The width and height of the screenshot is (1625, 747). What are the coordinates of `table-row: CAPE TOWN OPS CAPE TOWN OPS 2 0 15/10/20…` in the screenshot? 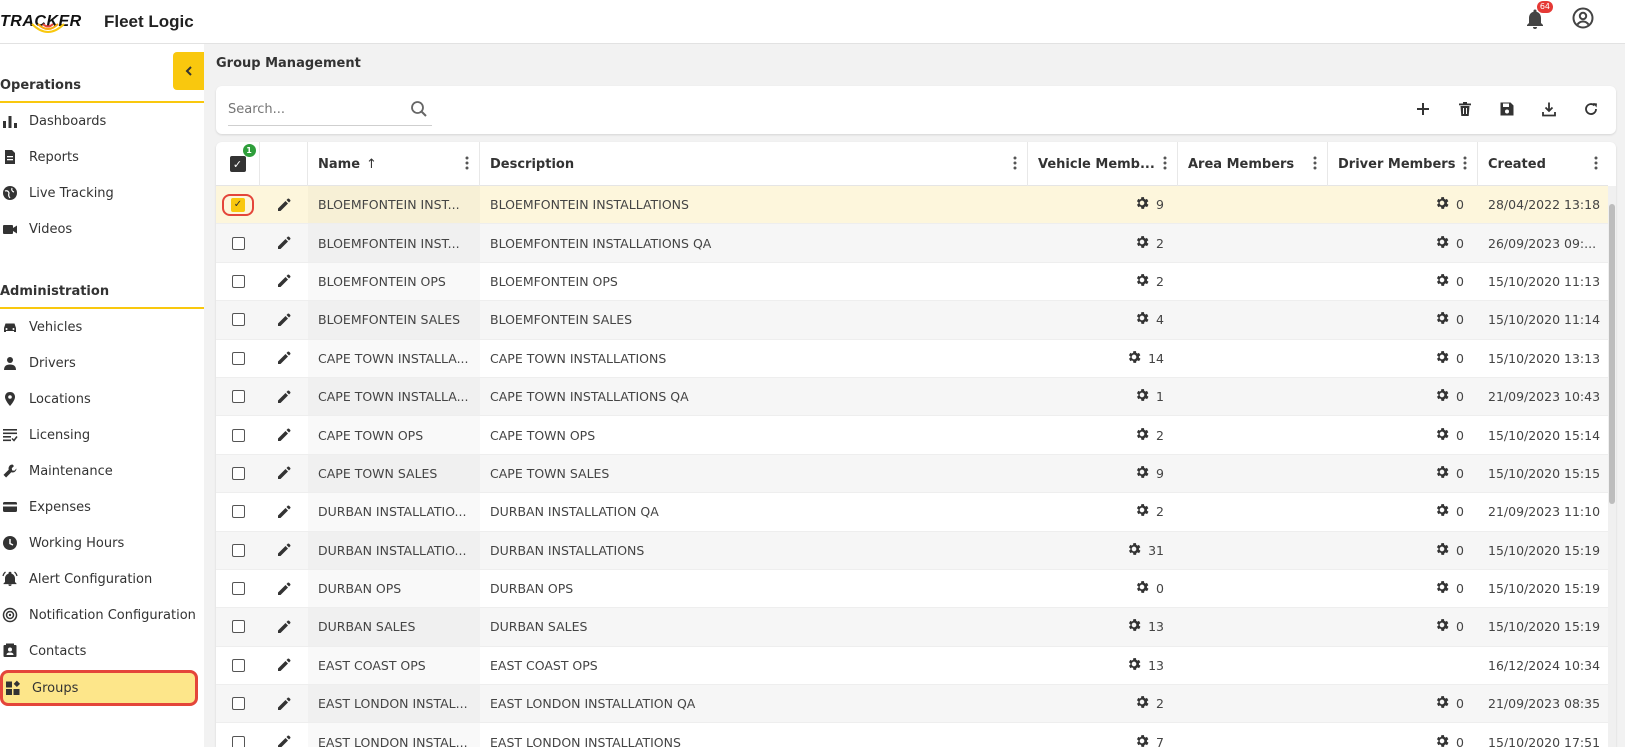 It's located at (912, 435).